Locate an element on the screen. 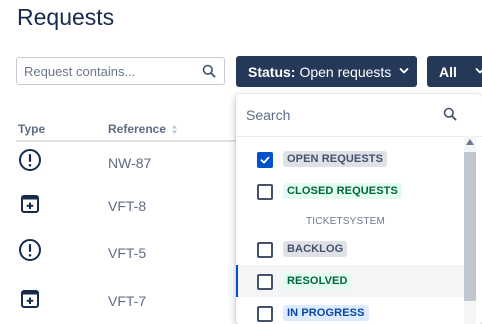 Image resolution: width=482 pixels, height=324 pixels. status-lozenge: BACKLOG is located at coordinates (315, 249).